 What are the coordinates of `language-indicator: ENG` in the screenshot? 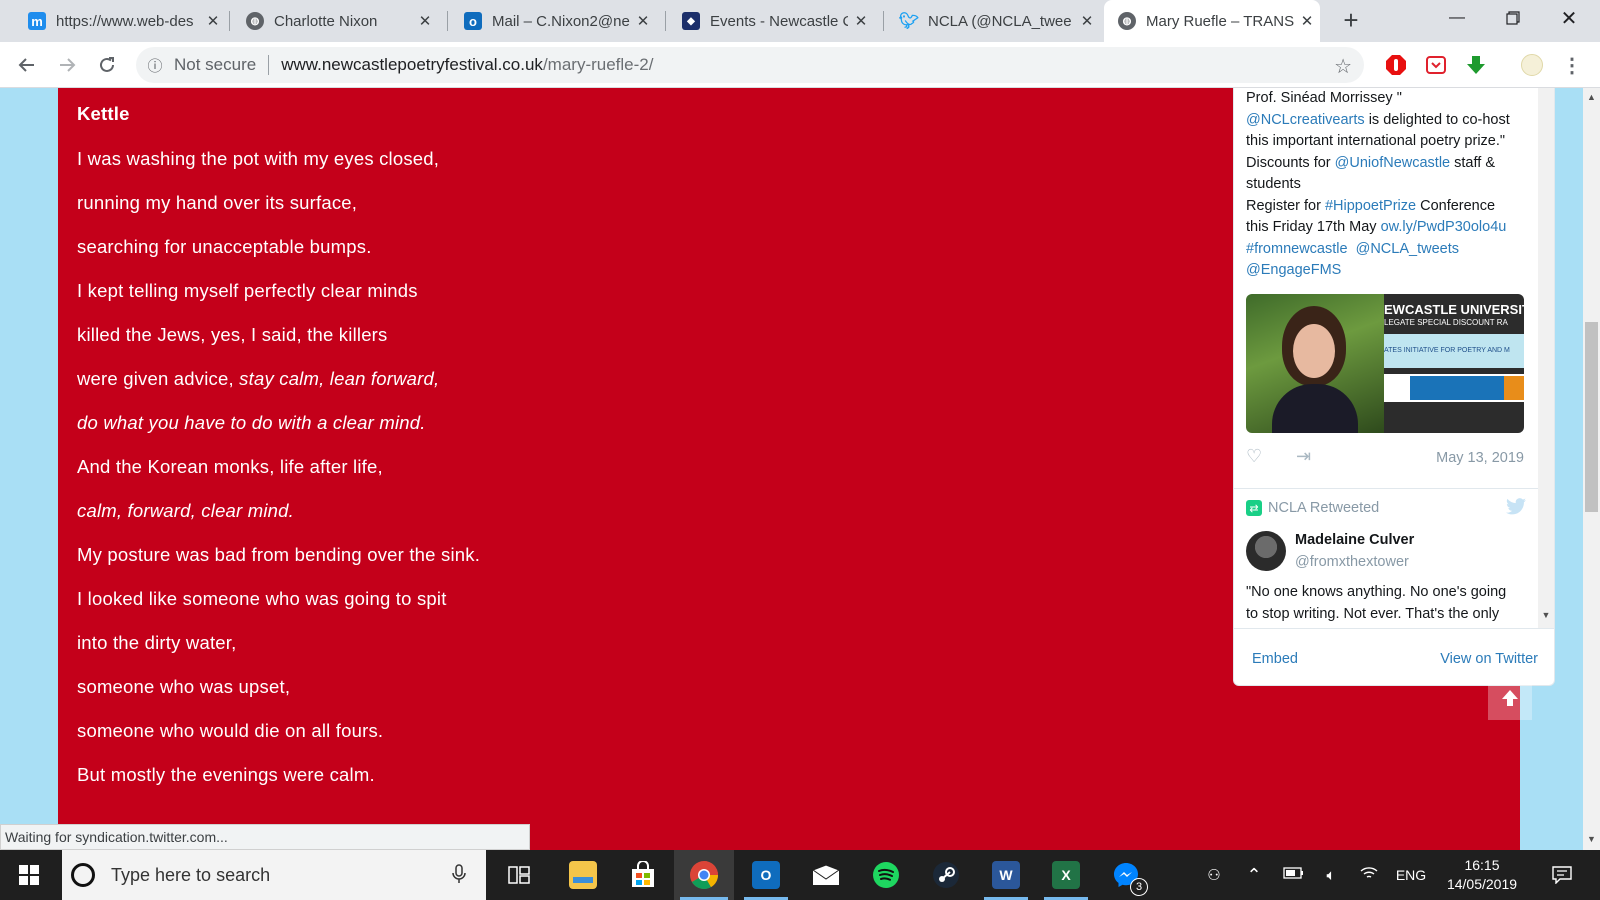 It's located at (1411, 875).